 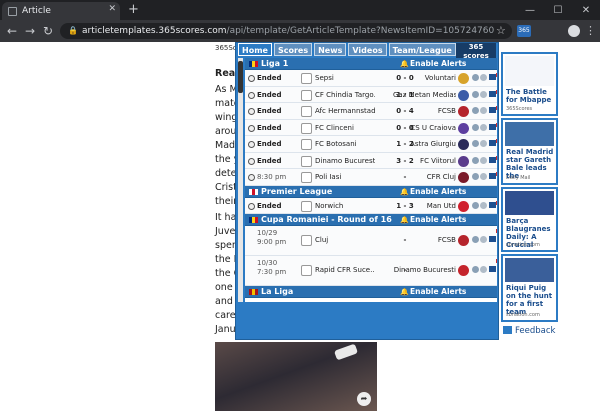 What do you see at coordinates (574, 31) in the screenshot?
I see `profile-avatar` at bounding box center [574, 31].